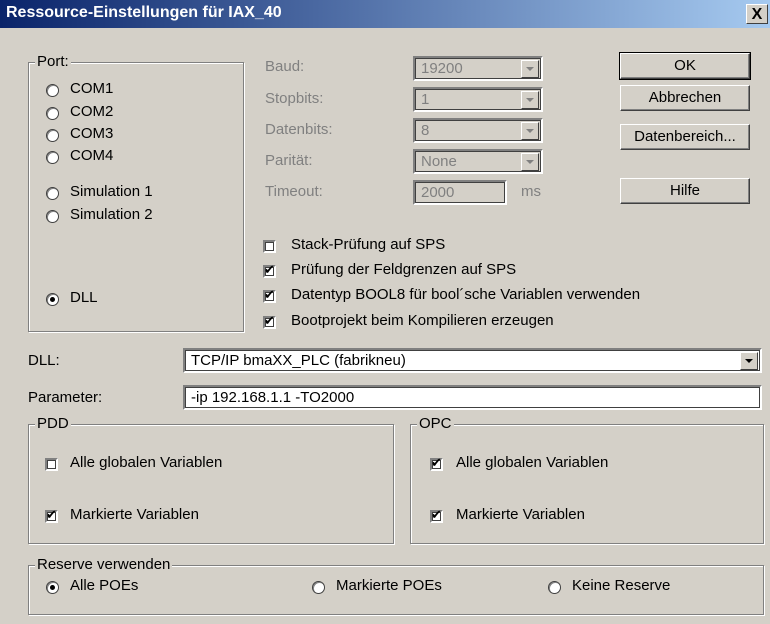 The height and width of the screenshot is (624, 770). Describe the element at coordinates (531, 191) in the screenshot. I see `timeout-unit: ms` at that location.